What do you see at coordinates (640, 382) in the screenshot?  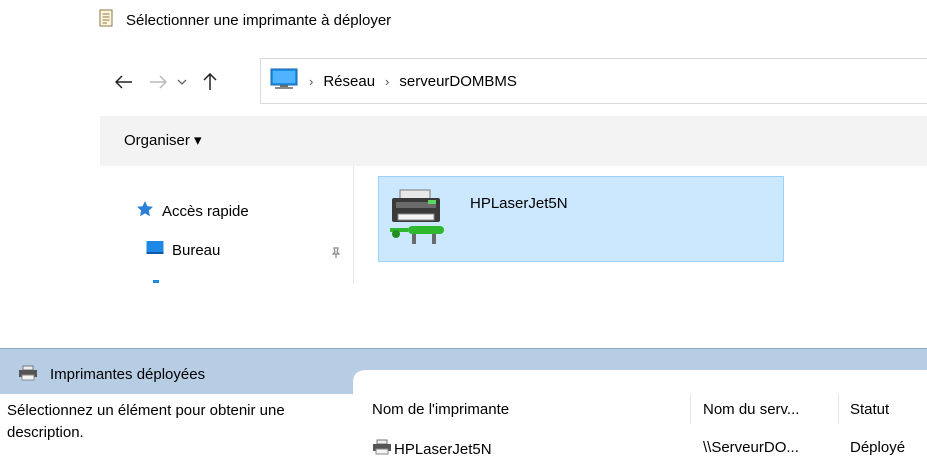 I see `panel-tab-curve` at bounding box center [640, 382].